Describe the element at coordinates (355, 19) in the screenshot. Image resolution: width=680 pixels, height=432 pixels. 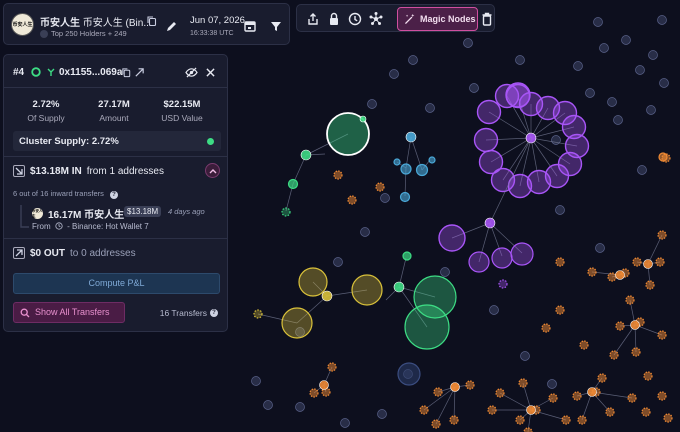
I see `clock-icon` at that location.